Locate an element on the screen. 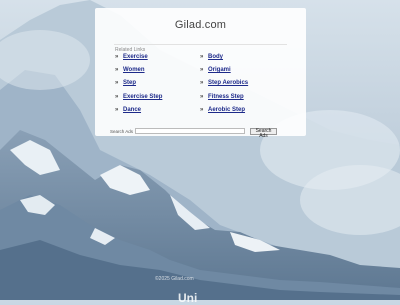  related-link-dance: Dance is located at coordinates (132, 110).